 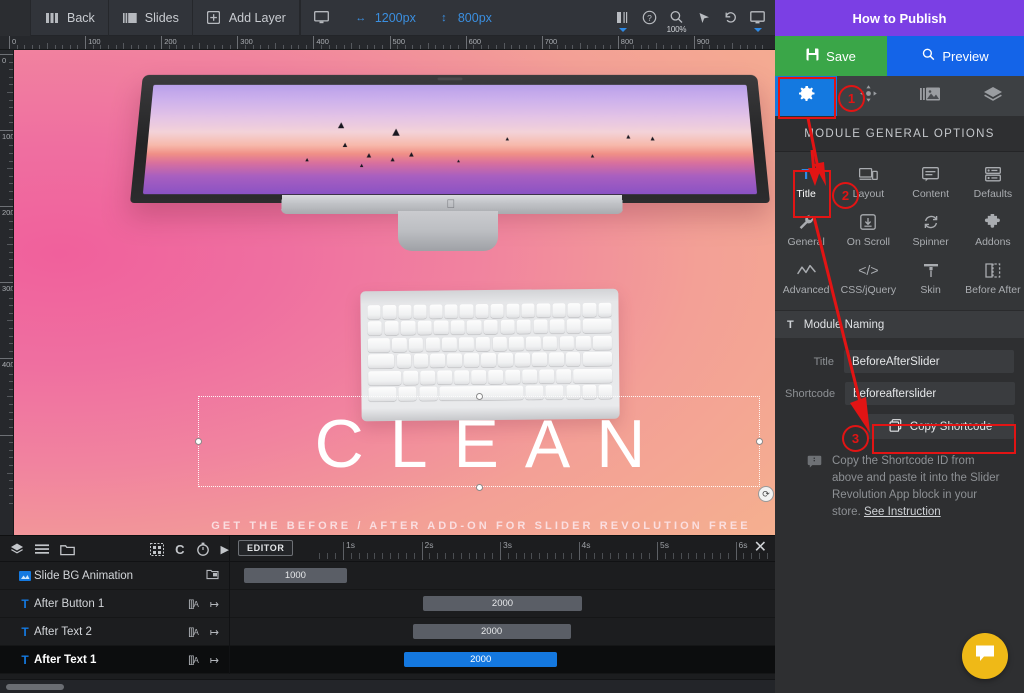 I want to click on option-defaults: Defaults, so click(x=993, y=182).